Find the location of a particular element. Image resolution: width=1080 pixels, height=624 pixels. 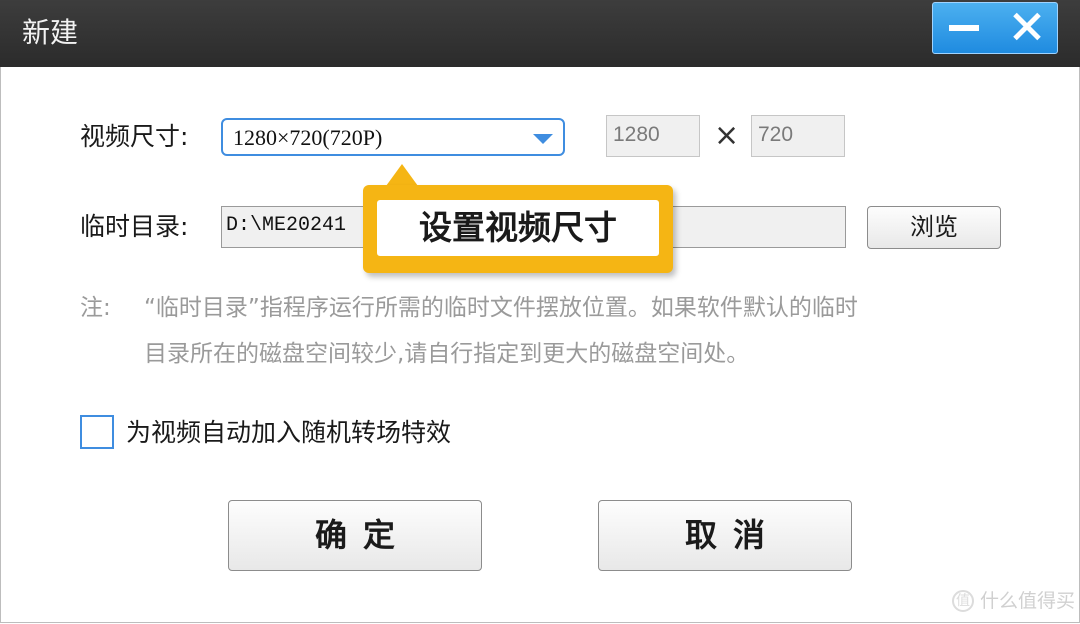

video-size-label: 视频尺寸: is located at coordinates (134, 136).